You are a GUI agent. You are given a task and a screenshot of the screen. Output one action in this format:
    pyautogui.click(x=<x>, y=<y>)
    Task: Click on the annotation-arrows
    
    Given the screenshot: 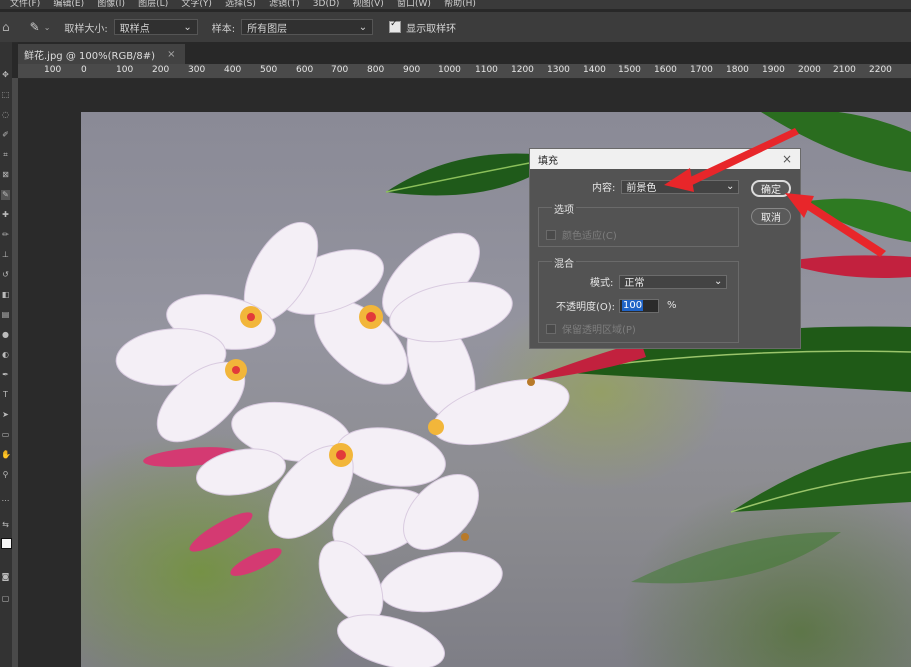 What is the action you would take?
    pyautogui.click(x=775, y=192)
    